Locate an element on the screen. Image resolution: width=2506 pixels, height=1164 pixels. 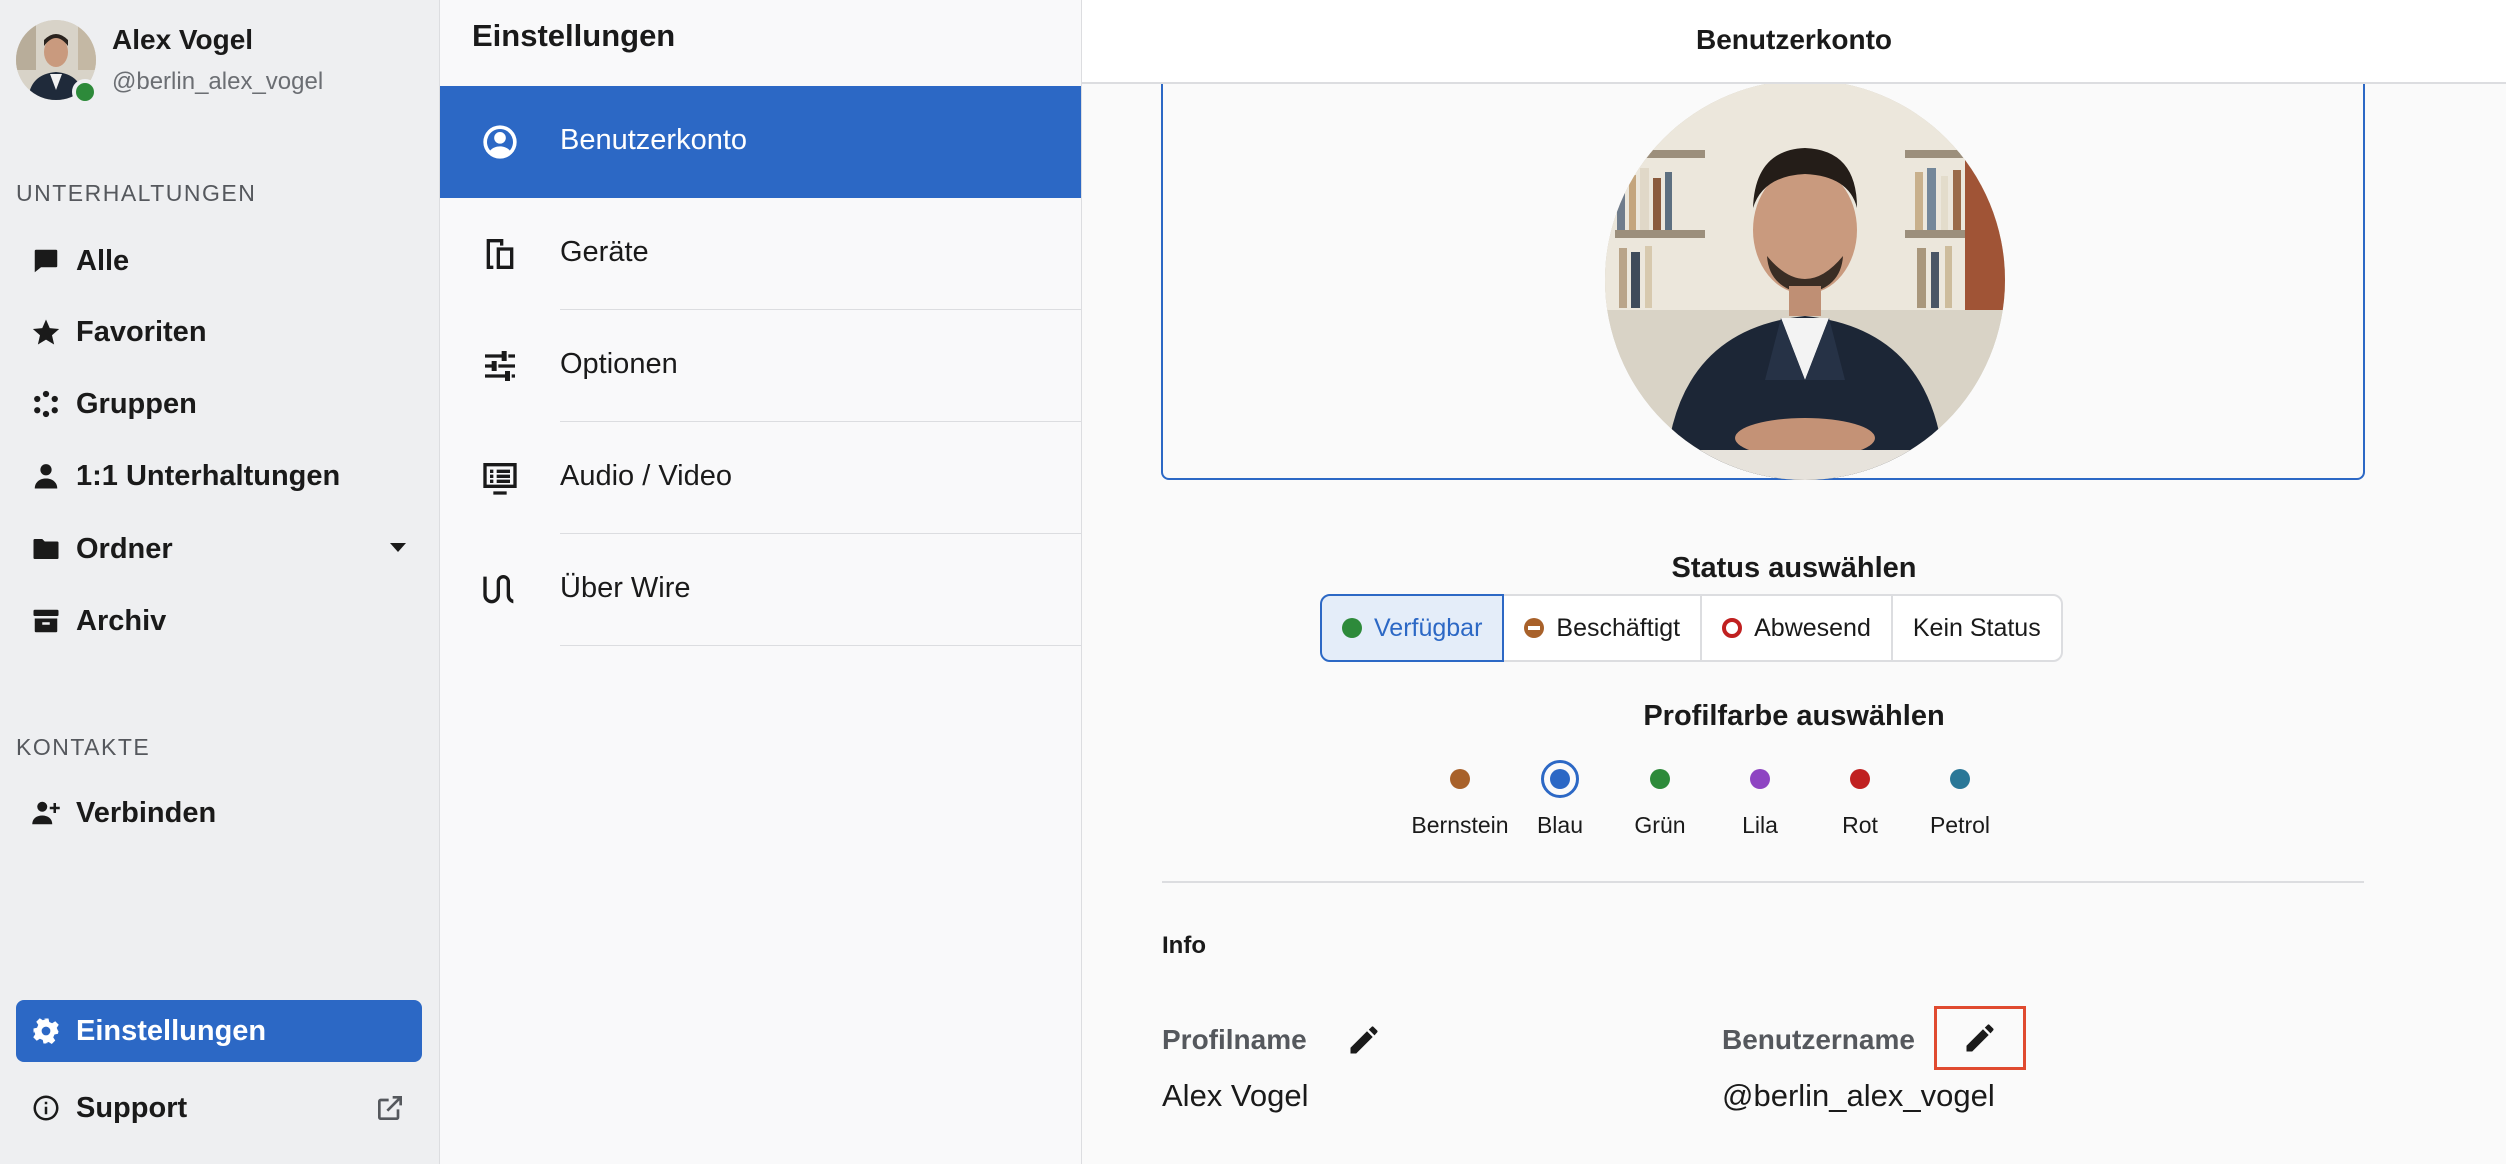
edit-profile-name-button is located at coordinates (1364, 1040).